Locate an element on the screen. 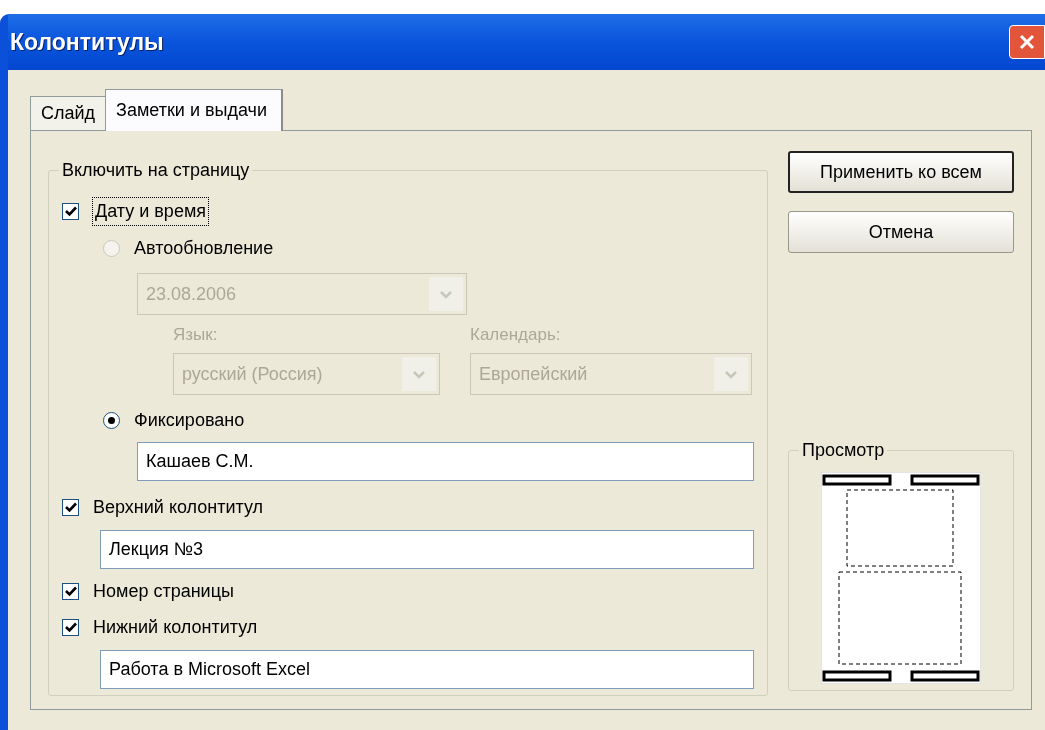  radio-button is located at coordinates (111, 420).